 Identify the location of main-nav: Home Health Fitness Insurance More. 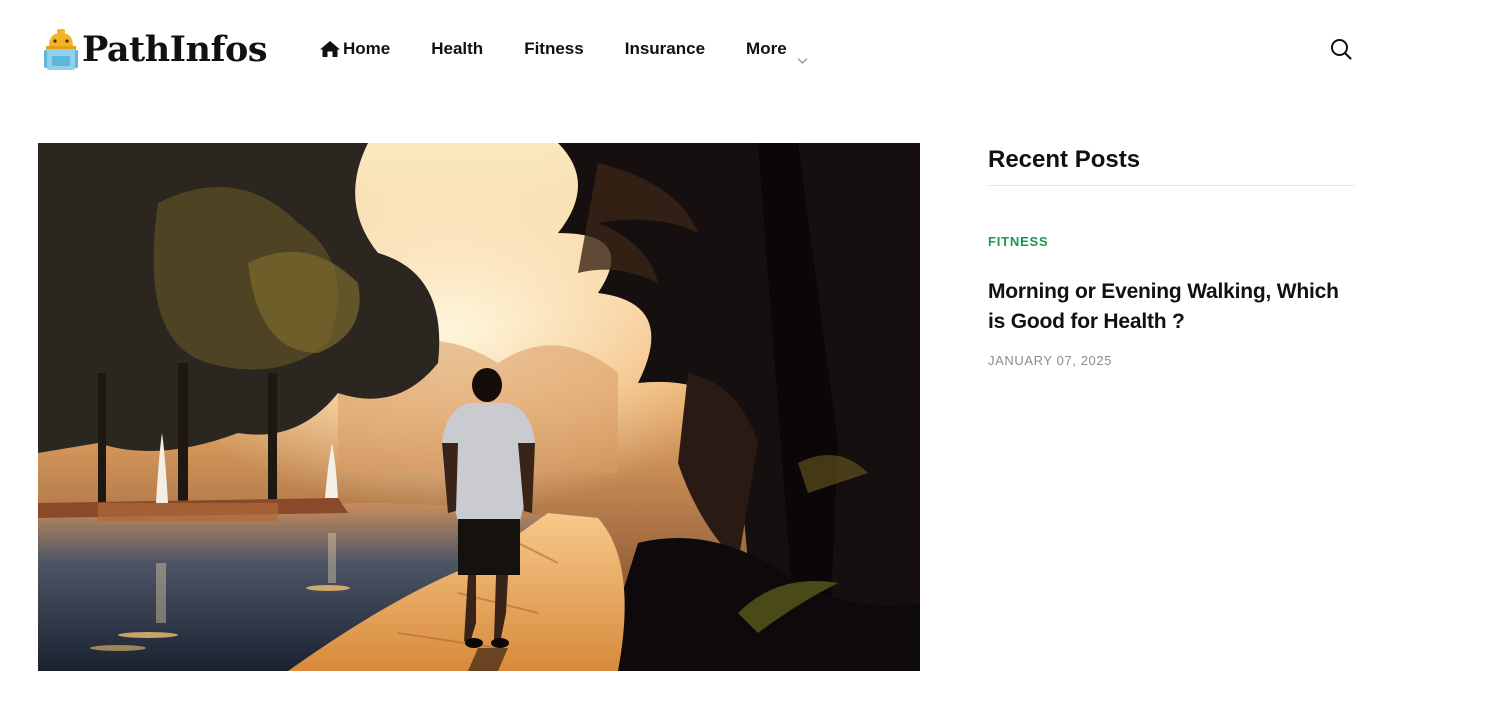
(584, 50).